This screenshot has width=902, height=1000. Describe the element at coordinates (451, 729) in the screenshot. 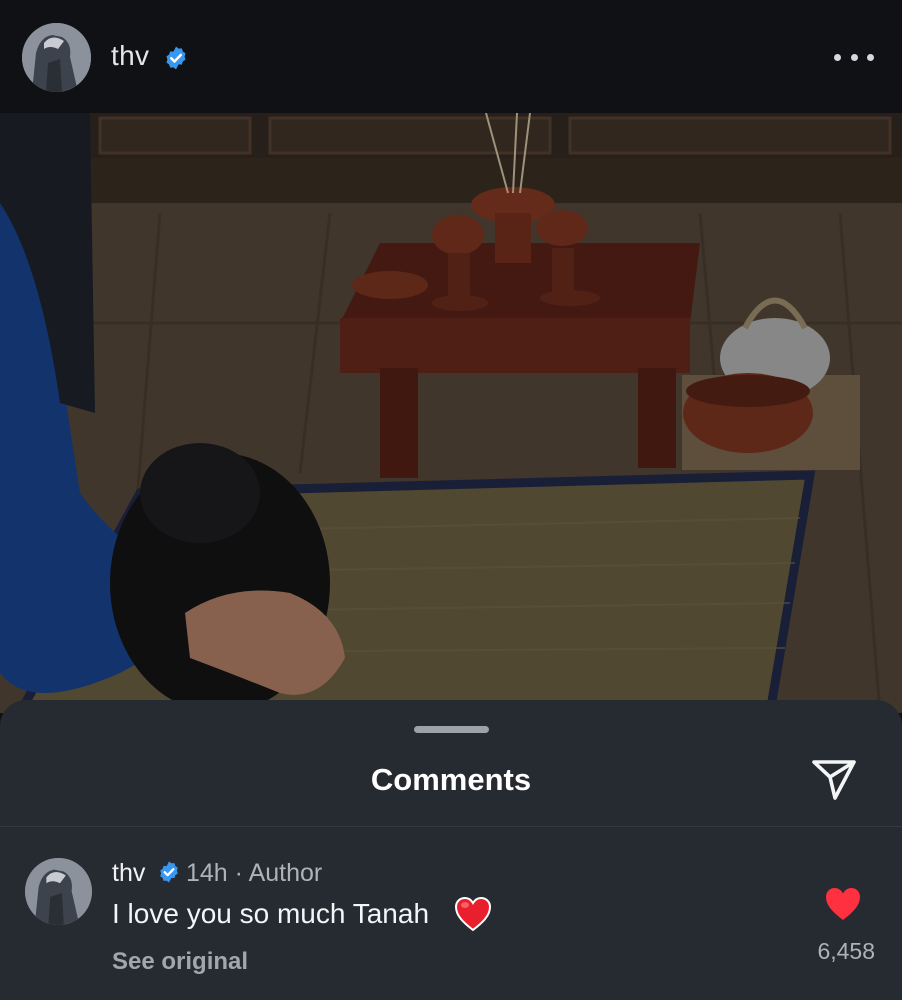

I see `sheet-drag-handle` at that location.